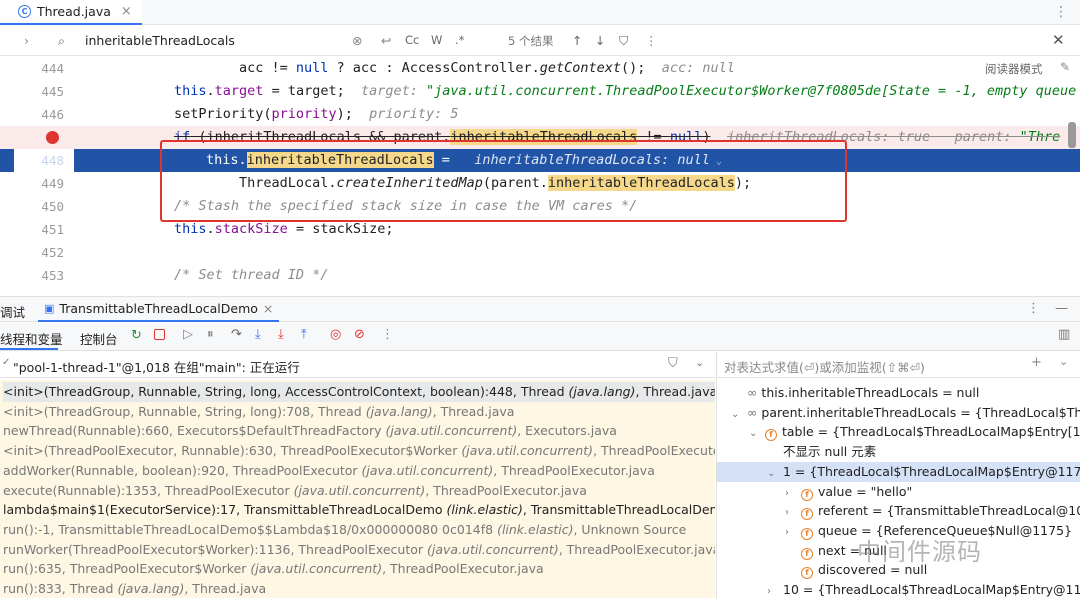  Describe the element at coordinates (136, 335) in the screenshot. I see `rerun-icon: ↻` at that location.